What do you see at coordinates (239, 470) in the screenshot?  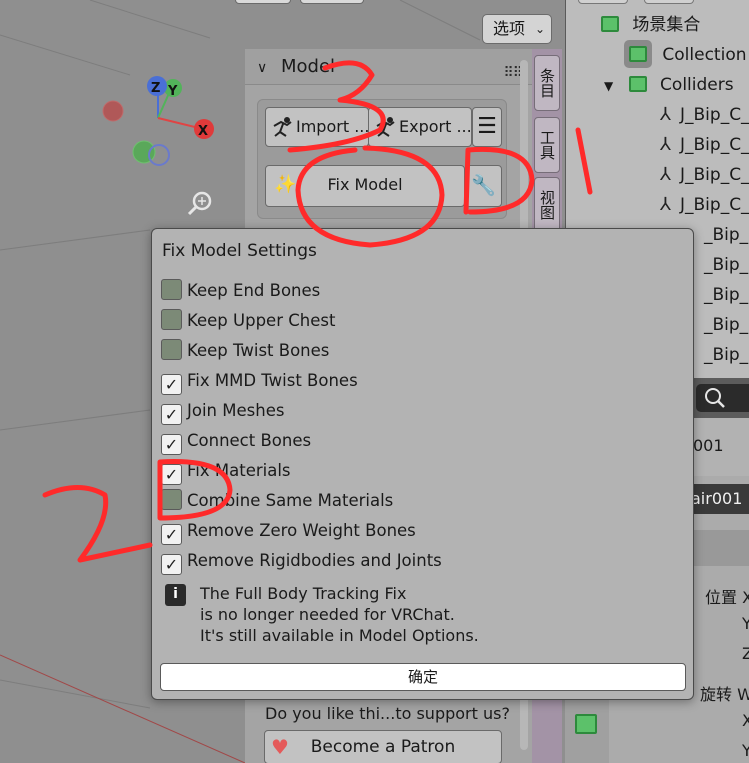 I see `option-label: Fix Materials` at bounding box center [239, 470].